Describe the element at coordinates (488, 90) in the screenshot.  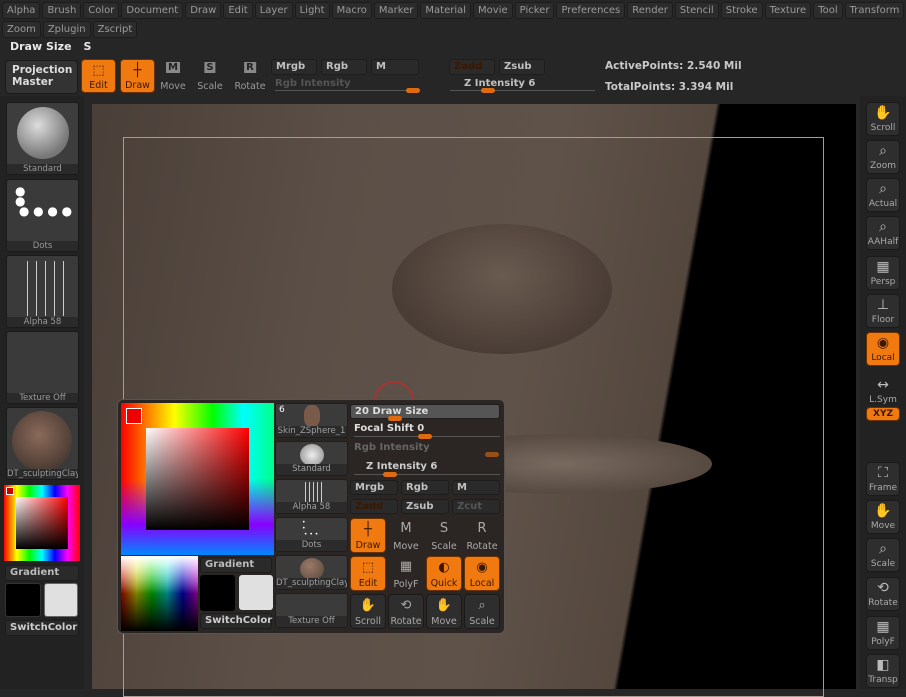
I see `z-intensity-knob` at that location.